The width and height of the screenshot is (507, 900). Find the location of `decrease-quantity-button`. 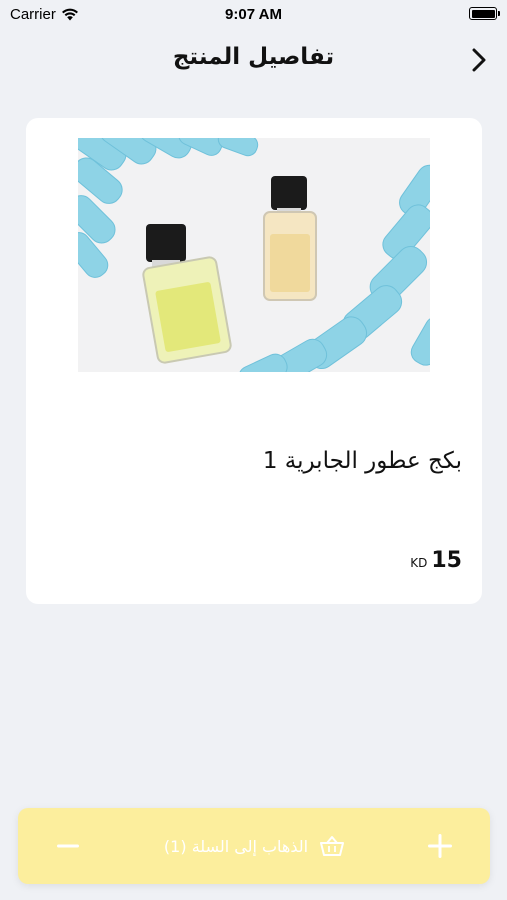

decrease-quantity-button is located at coordinates (68, 846).